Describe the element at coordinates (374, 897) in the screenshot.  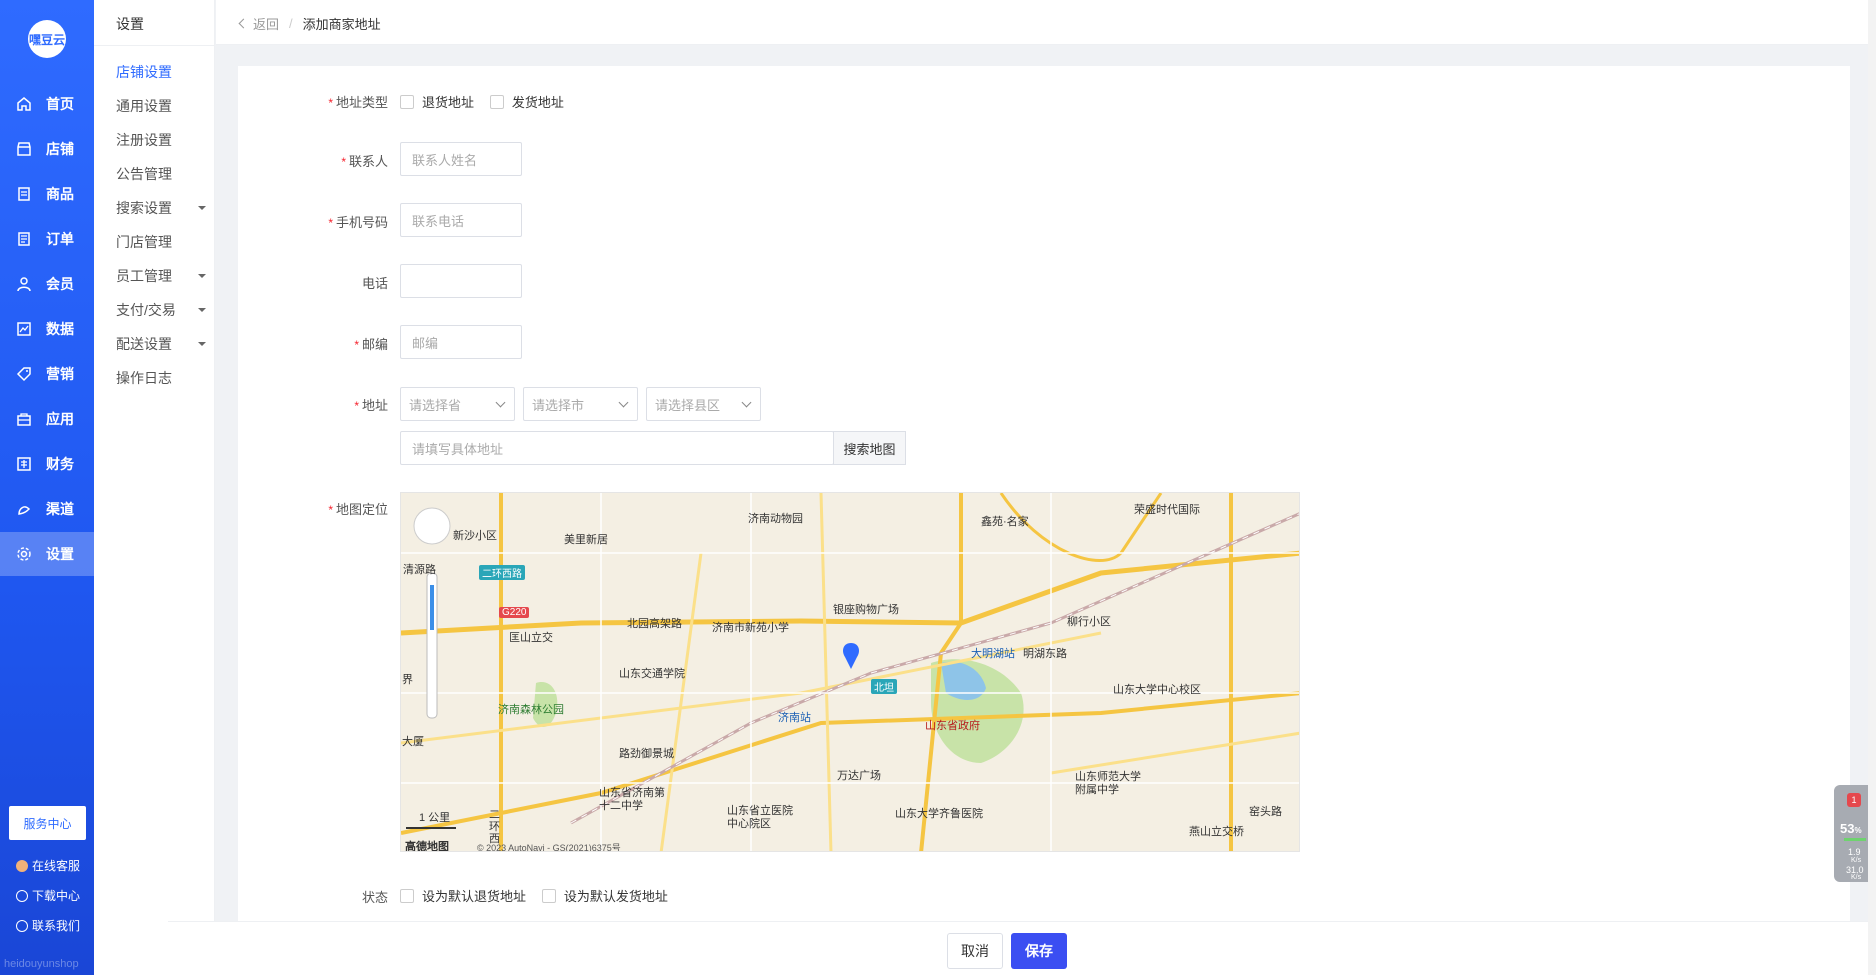
I see `status-text: 状态` at that location.